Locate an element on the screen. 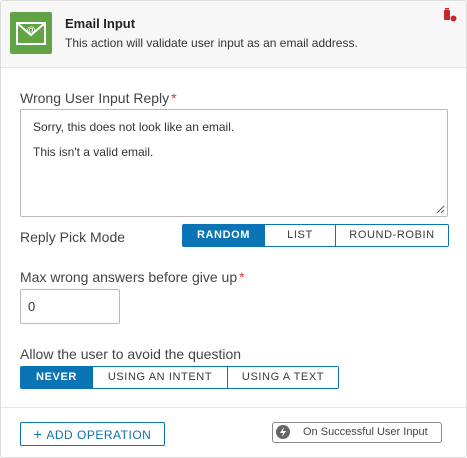 Image resolution: width=467 pixels, height=458 pixels. add-operation-label: ADD OPERATION is located at coordinates (99, 435).